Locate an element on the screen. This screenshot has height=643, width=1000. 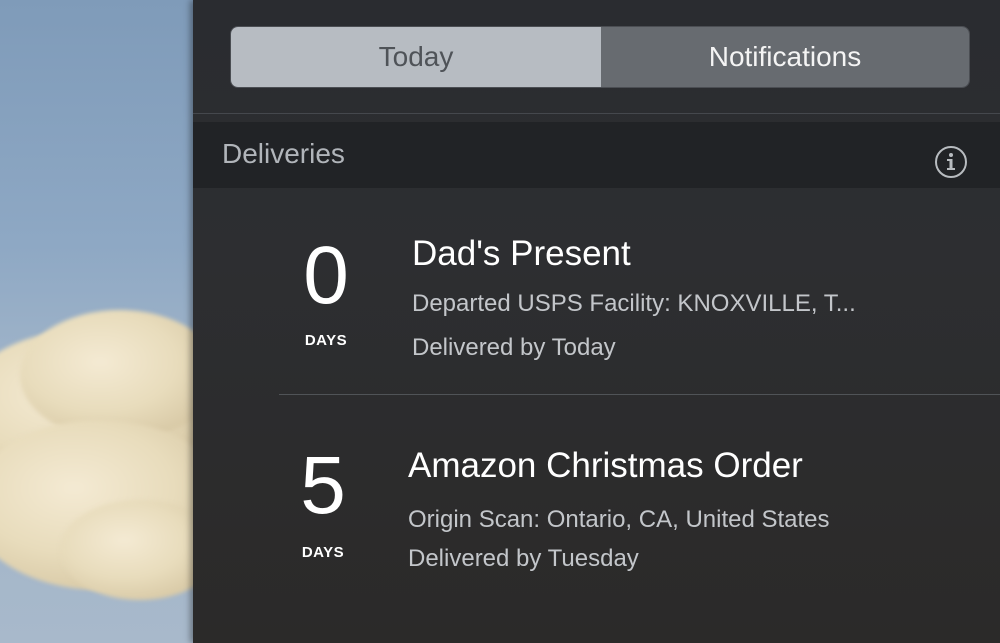
delivery-eta: Delivered by Today is located at coordinates (514, 347).